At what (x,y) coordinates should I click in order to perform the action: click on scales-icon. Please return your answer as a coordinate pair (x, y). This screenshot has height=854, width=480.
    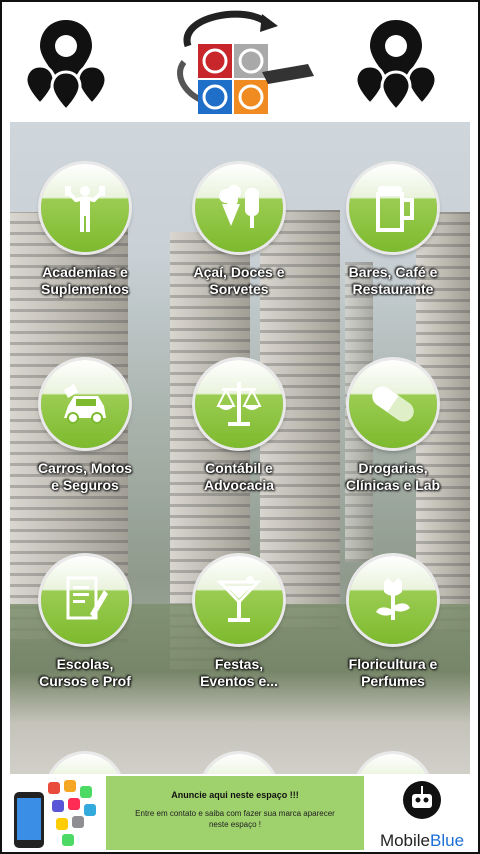
    Looking at the image, I should click on (239, 404).